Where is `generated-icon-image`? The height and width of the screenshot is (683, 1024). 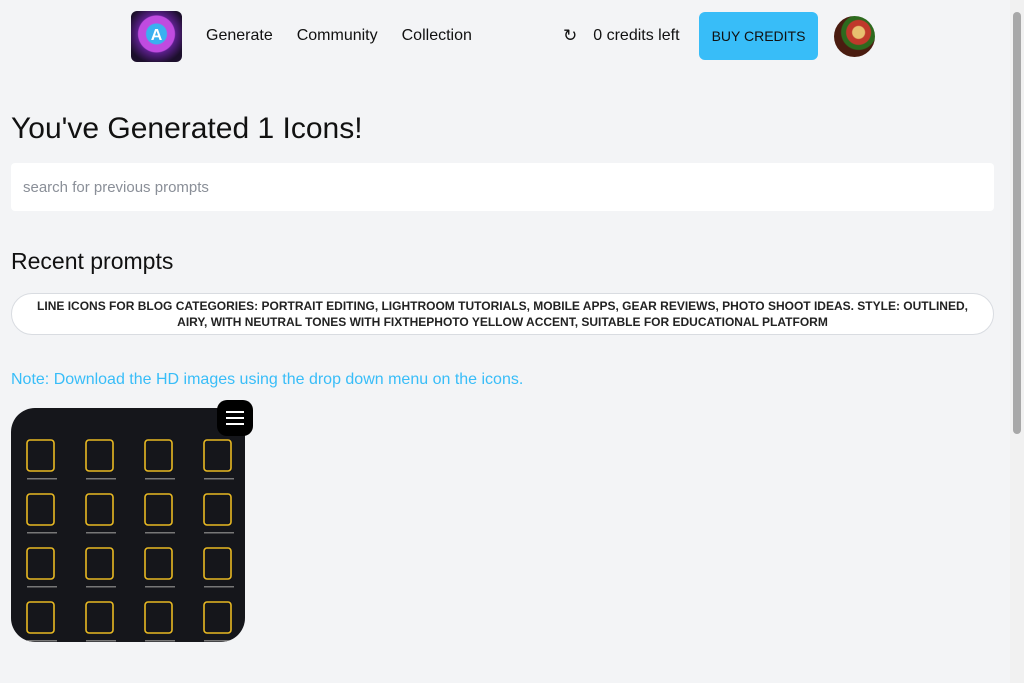 generated-icon-image is located at coordinates (128, 525).